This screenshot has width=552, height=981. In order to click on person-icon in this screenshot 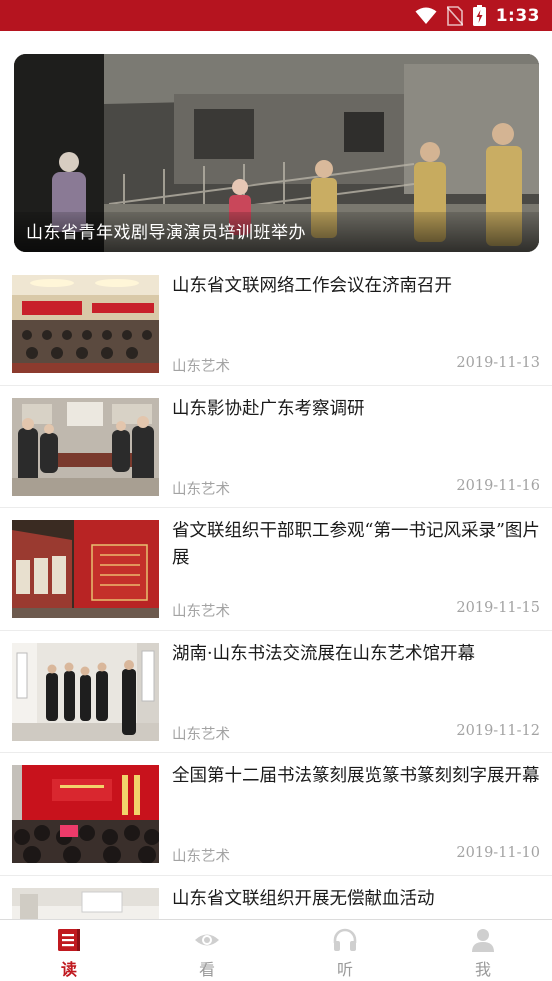, I will do `click(483, 940)`.